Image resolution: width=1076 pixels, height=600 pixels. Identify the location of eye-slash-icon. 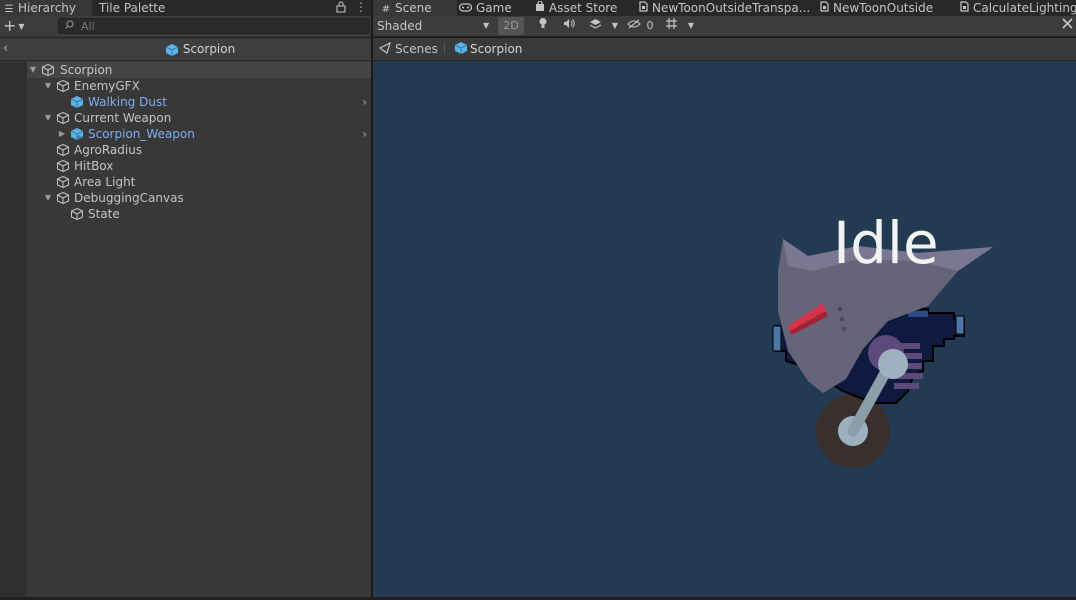
(636, 25).